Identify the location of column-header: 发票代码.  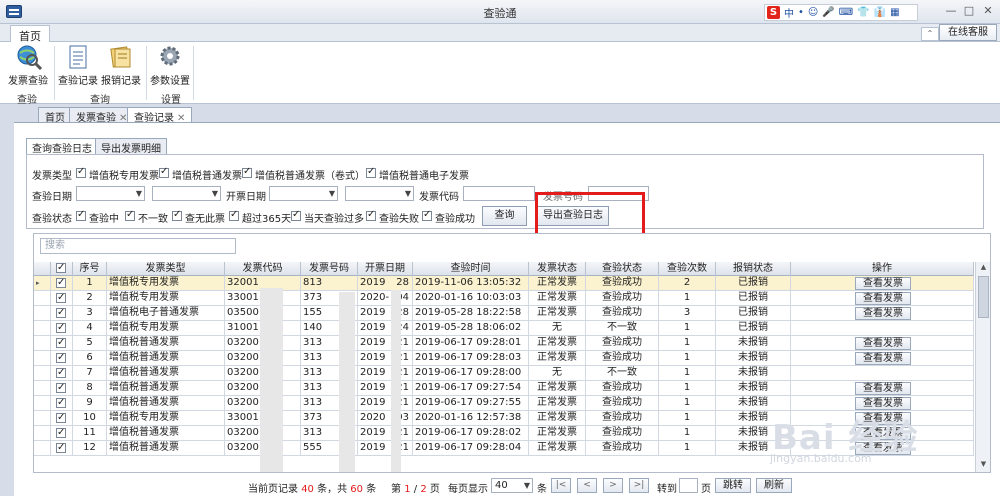
(263, 269).